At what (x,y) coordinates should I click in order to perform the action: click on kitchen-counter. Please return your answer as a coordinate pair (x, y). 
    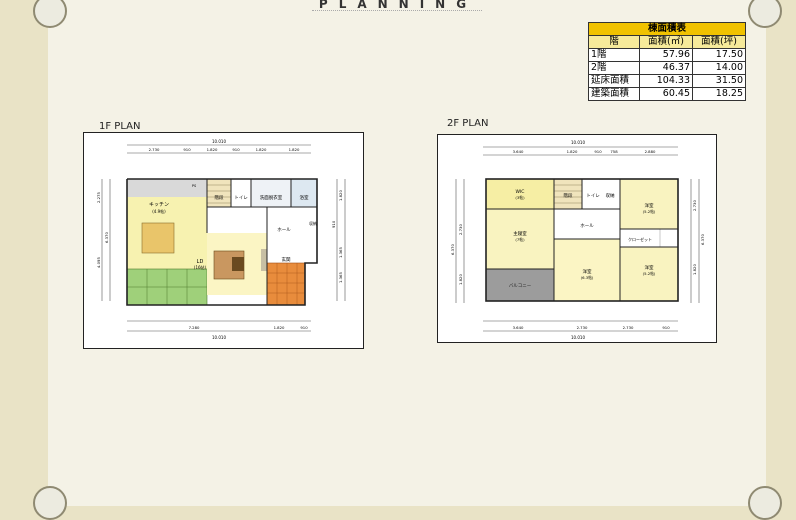
    Looking at the image, I should click on (167, 188).